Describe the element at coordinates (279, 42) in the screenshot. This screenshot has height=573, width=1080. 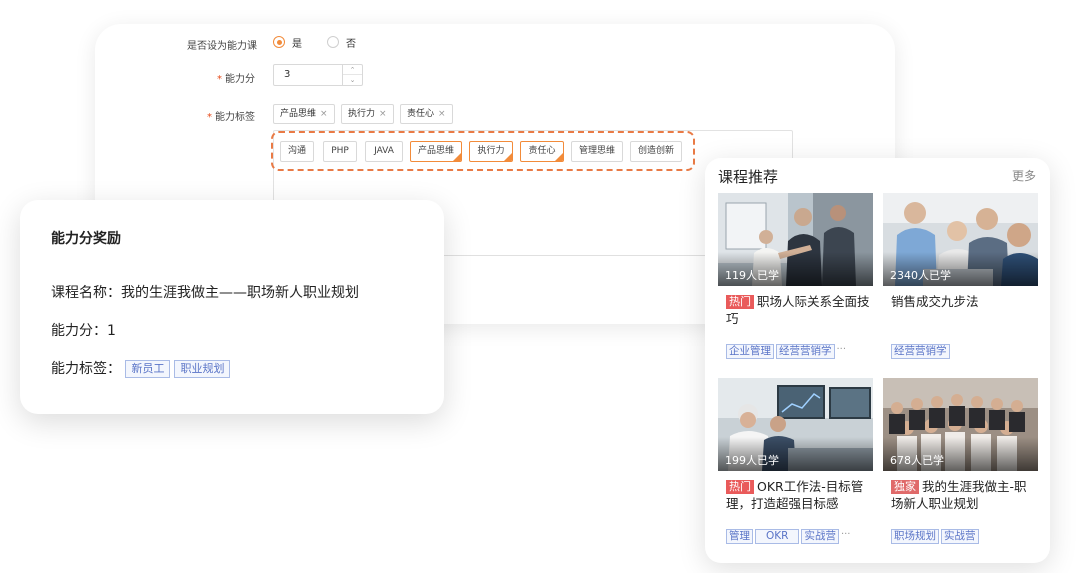
I see `radio-yes` at that location.